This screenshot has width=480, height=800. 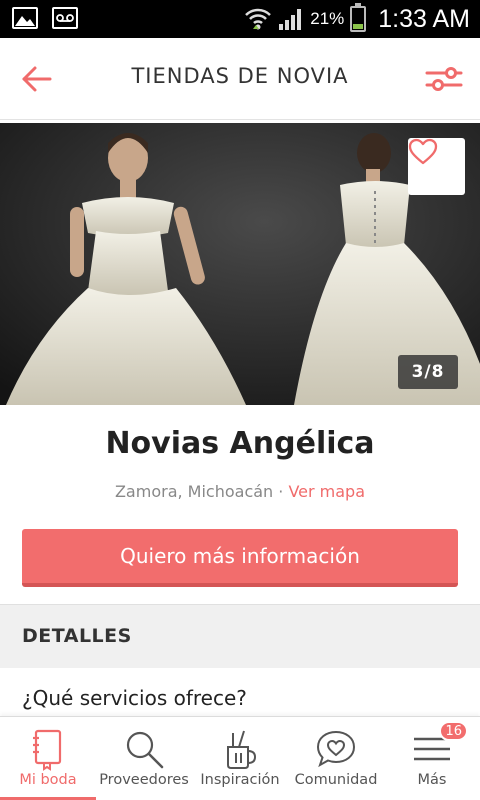 I want to click on shop-location-line: Zamora, Michoacán · Ver mapa, so click(x=240, y=491).